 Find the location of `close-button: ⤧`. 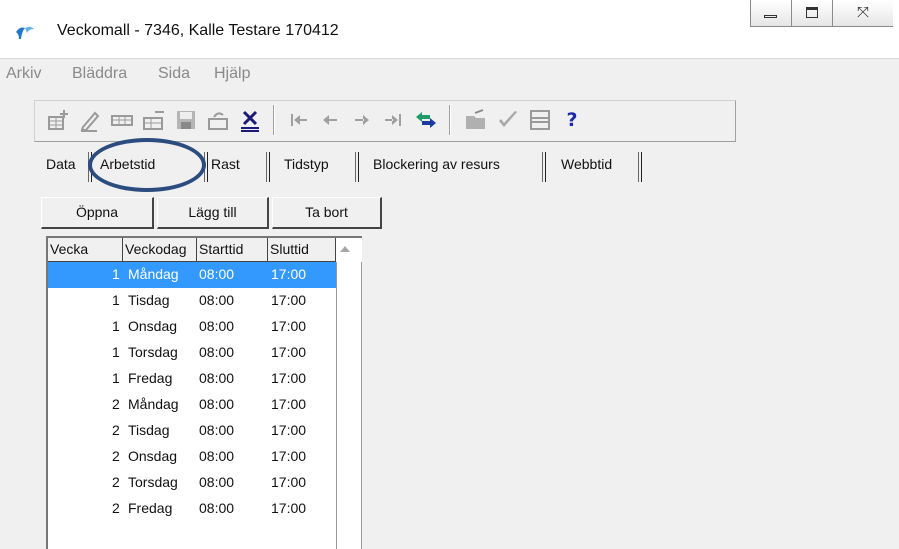

close-button: ⤧ is located at coordinates (863, 13).